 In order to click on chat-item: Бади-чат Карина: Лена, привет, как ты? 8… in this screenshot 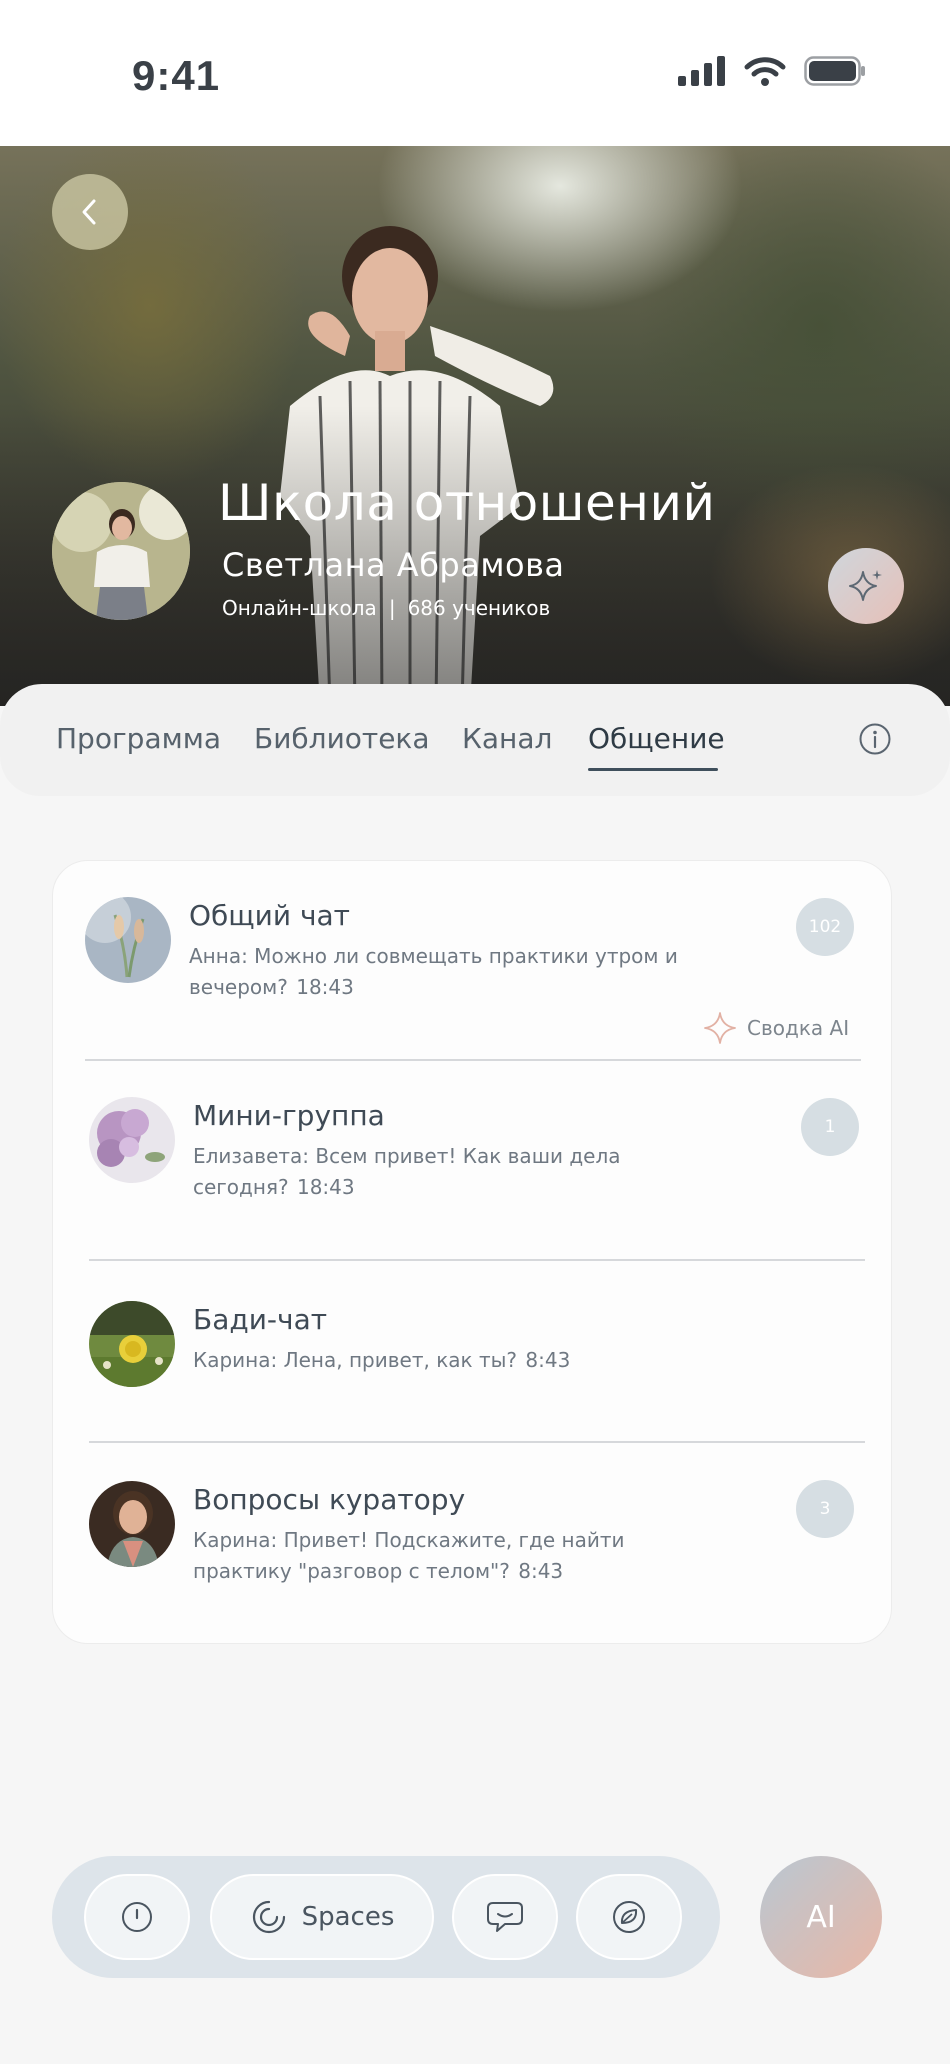, I will do `click(473, 1352)`.